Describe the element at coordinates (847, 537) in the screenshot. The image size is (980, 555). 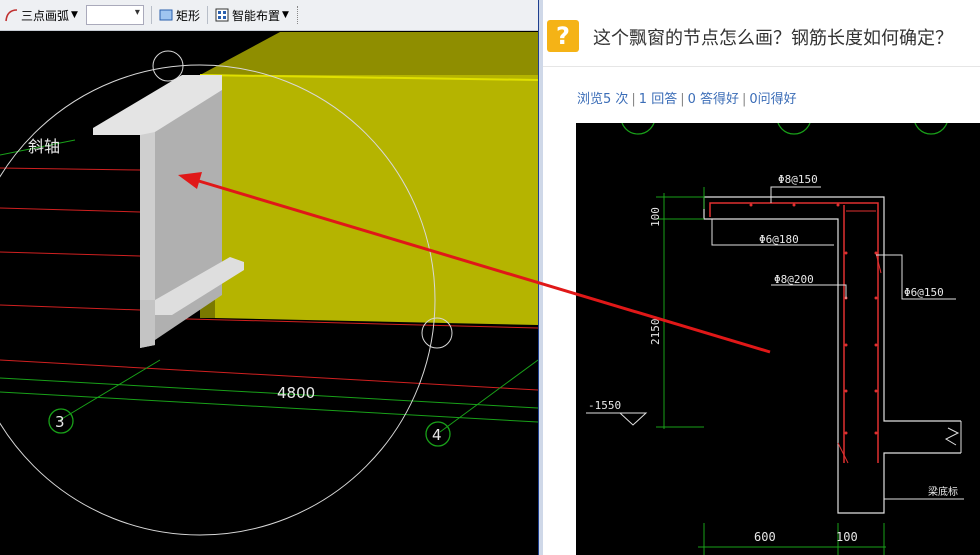
I see `dim-label-100-bottom: 100` at that location.